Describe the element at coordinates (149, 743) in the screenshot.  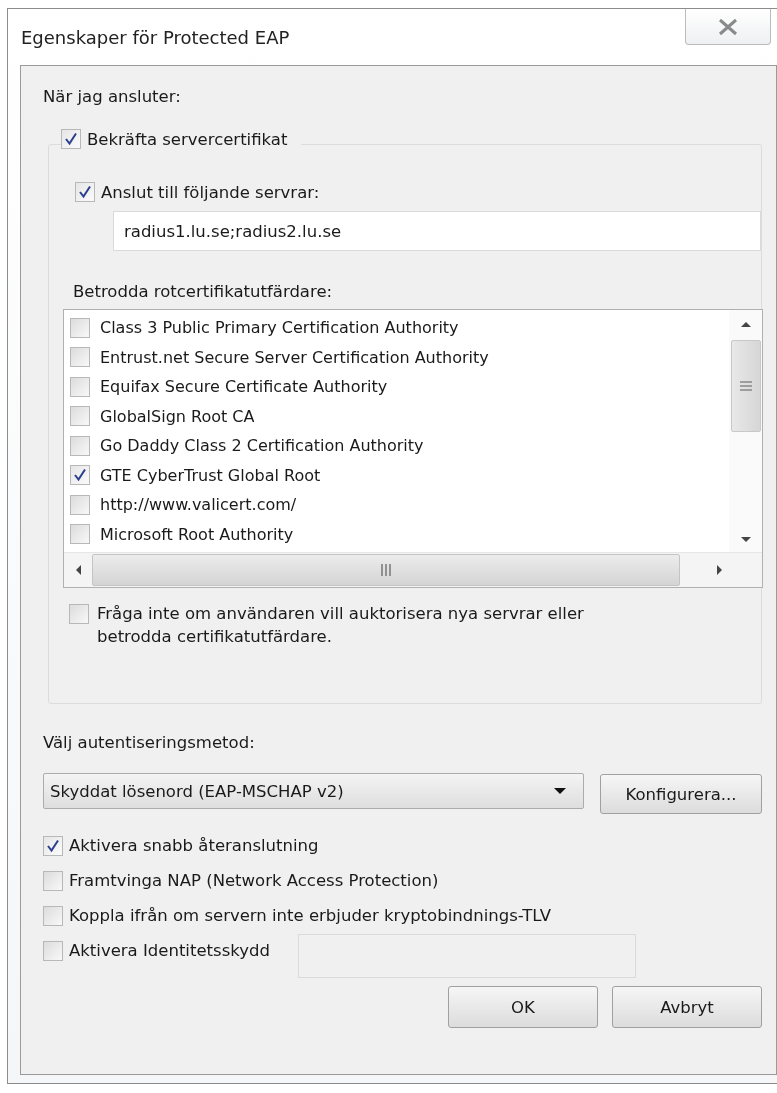
I see `section-label: Välj autentiseringsmetod:` at that location.